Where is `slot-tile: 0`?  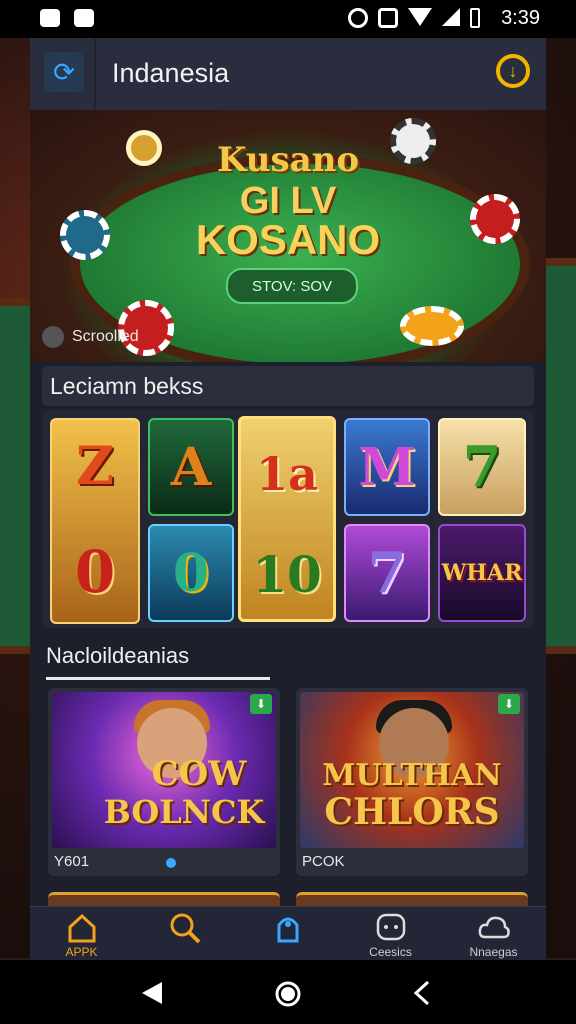 slot-tile: 0 is located at coordinates (191, 573).